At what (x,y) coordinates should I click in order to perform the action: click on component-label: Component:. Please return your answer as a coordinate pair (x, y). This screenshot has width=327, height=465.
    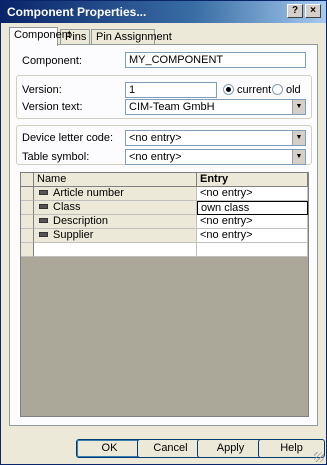
    Looking at the image, I should click on (52, 61).